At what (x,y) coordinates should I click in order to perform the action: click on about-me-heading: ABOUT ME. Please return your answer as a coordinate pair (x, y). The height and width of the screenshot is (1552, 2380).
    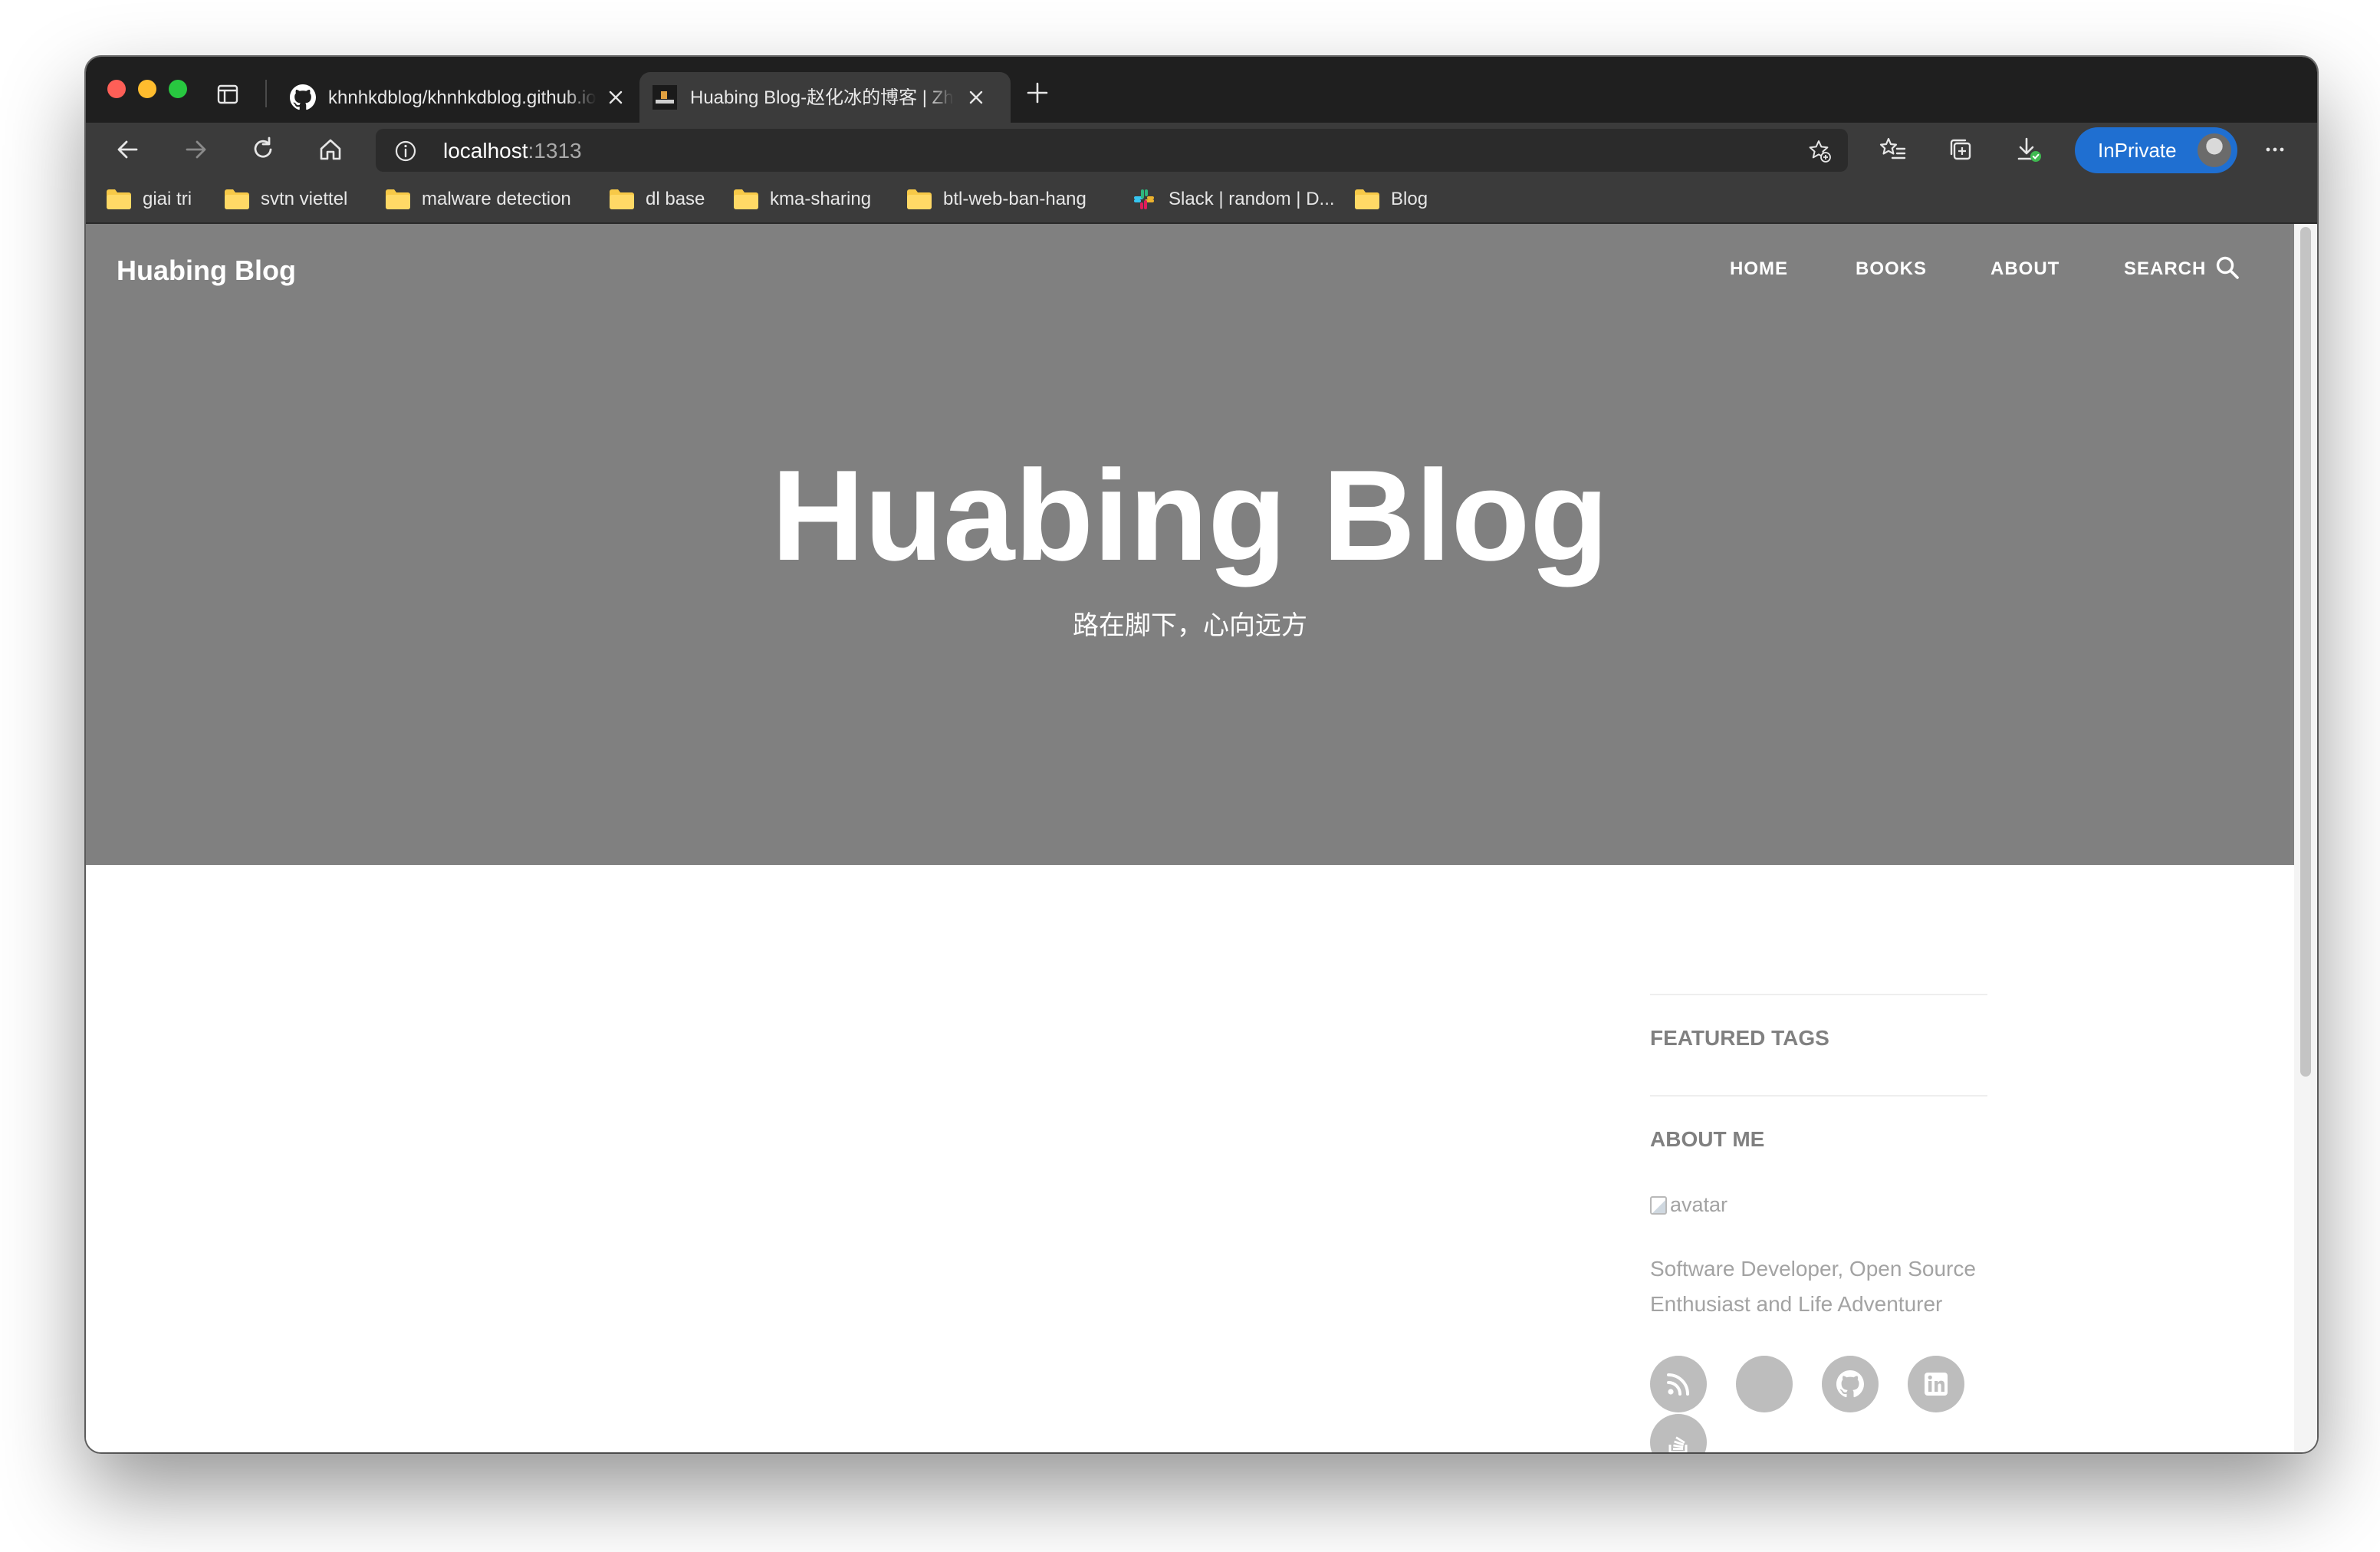
    Looking at the image, I should click on (1708, 1139).